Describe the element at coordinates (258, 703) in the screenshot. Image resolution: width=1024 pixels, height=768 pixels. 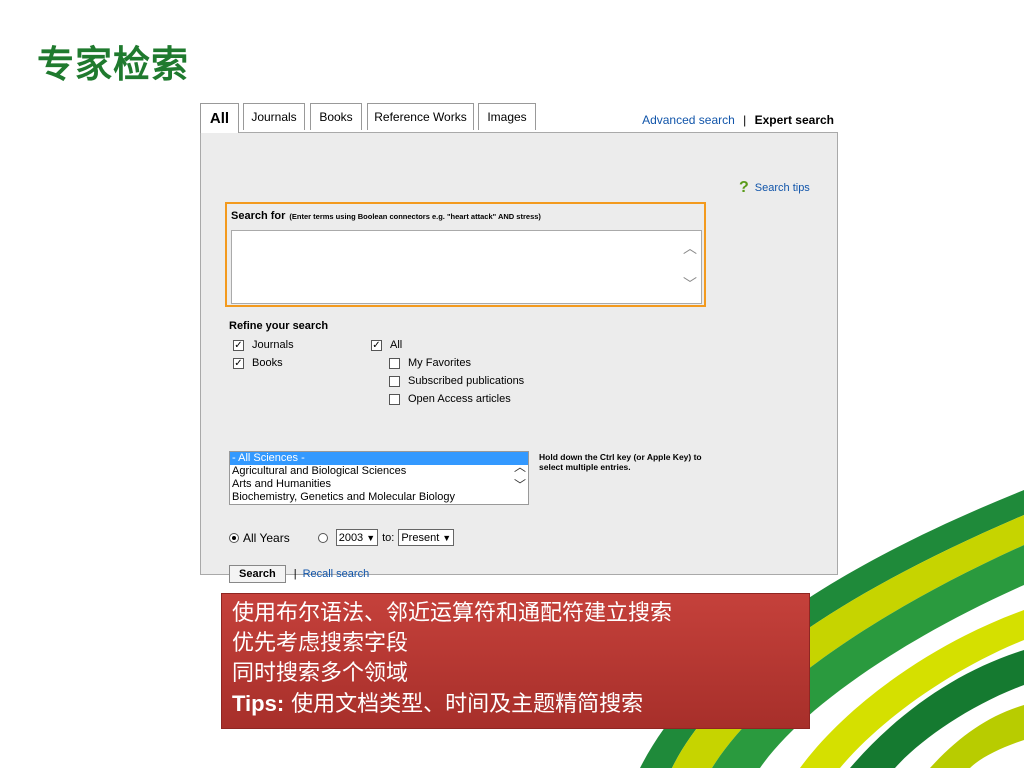
I see `tips-label: Tips:` at that location.